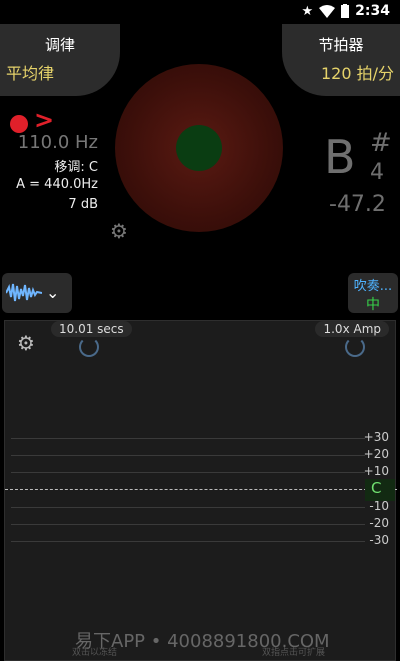 This screenshot has height=661, width=400. I want to click on time-span-badge: 10.01 secs, so click(91, 329).